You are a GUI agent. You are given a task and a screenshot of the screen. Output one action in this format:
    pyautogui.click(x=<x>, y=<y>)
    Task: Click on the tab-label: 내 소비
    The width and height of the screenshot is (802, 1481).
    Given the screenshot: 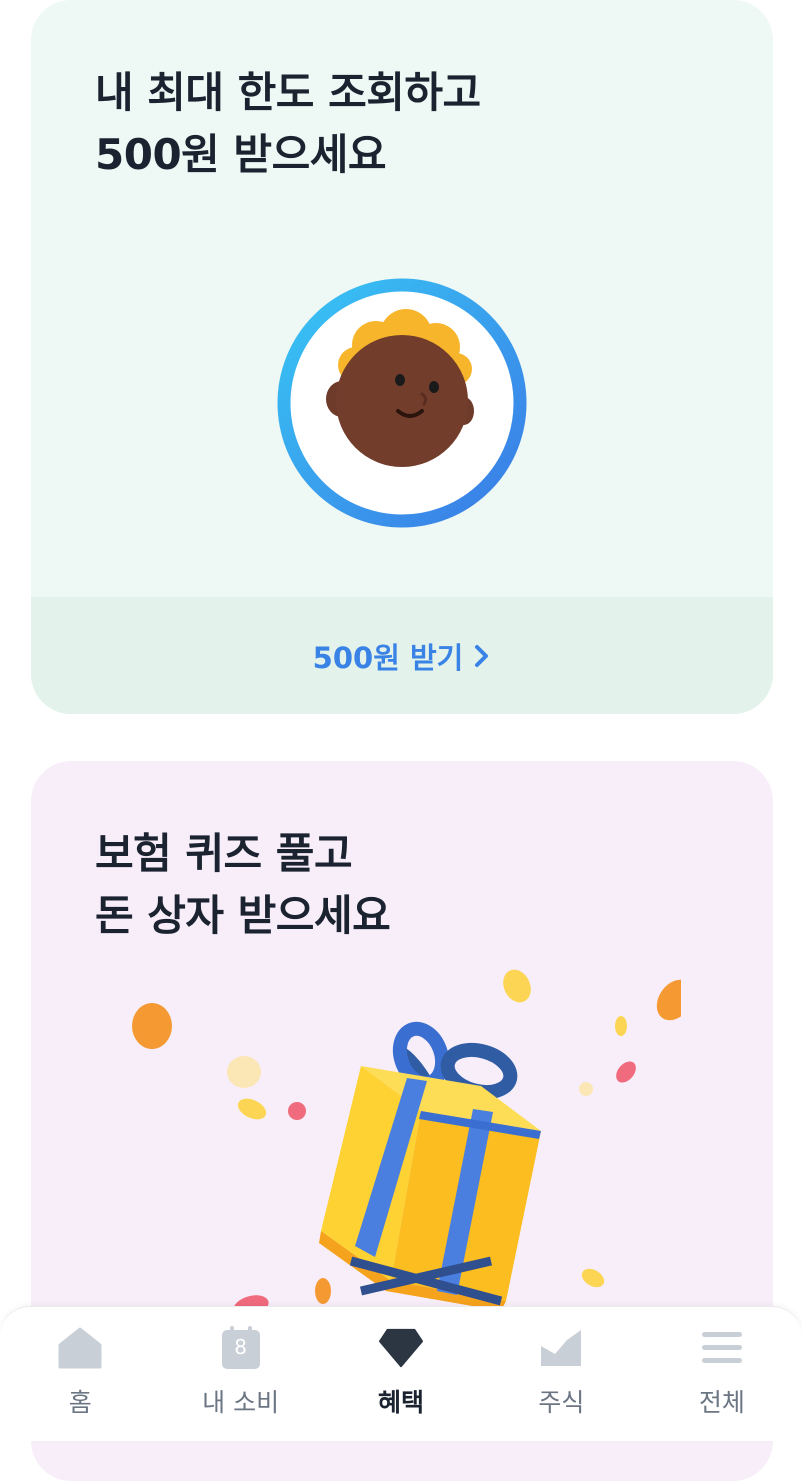 What is the action you would take?
    pyautogui.click(x=241, y=1402)
    